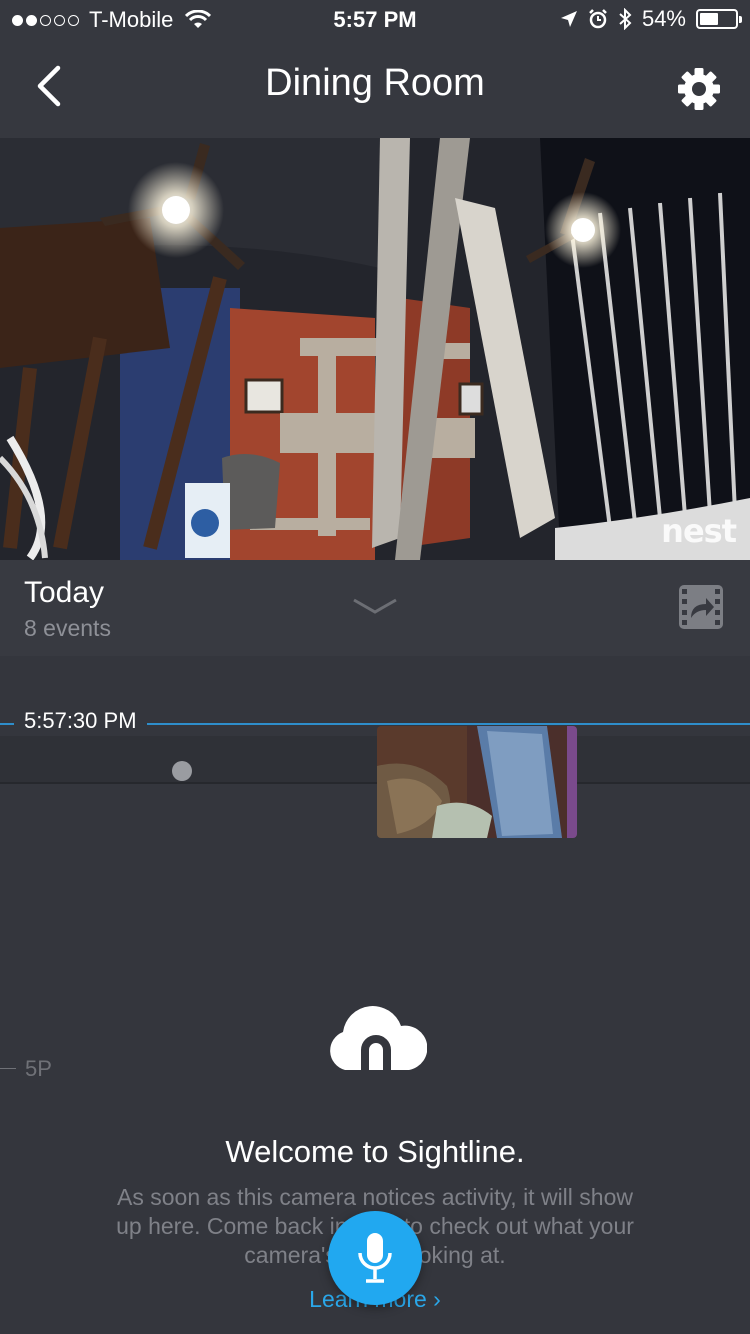  I want to click on share-clip-icon, so click(701, 607).